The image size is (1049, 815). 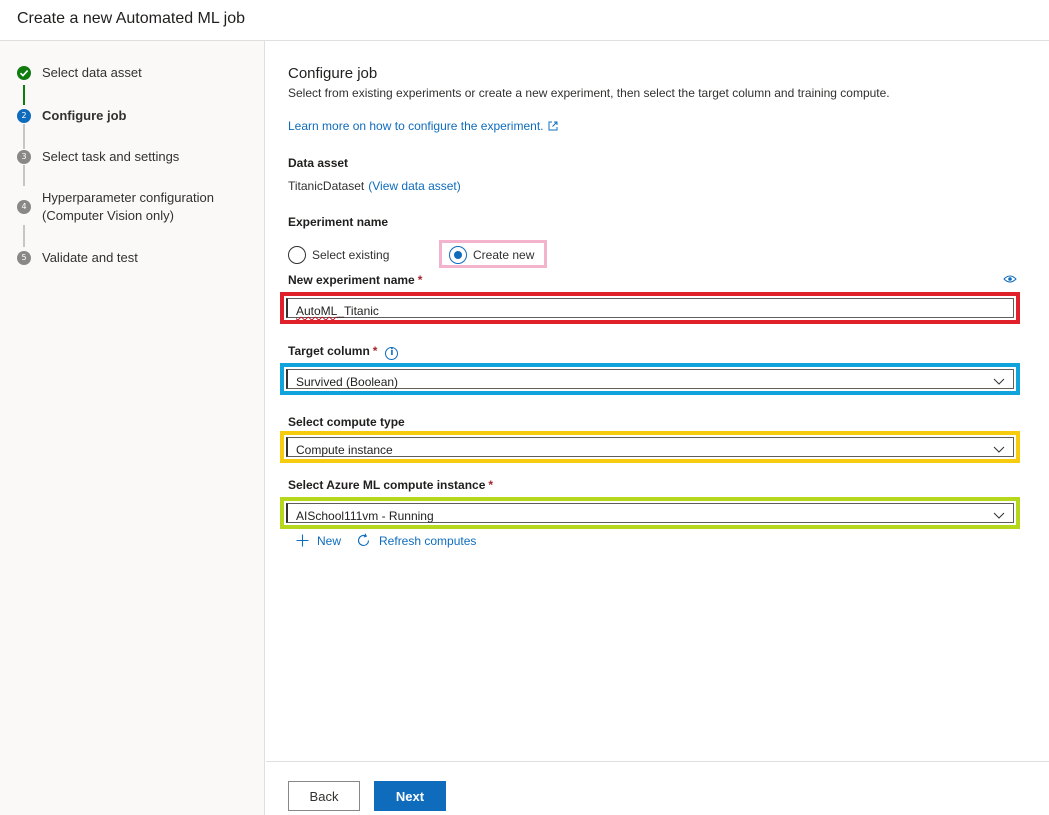 What do you see at coordinates (329, 540) in the screenshot?
I see `new-compute-label: New` at bounding box center [329, 540].